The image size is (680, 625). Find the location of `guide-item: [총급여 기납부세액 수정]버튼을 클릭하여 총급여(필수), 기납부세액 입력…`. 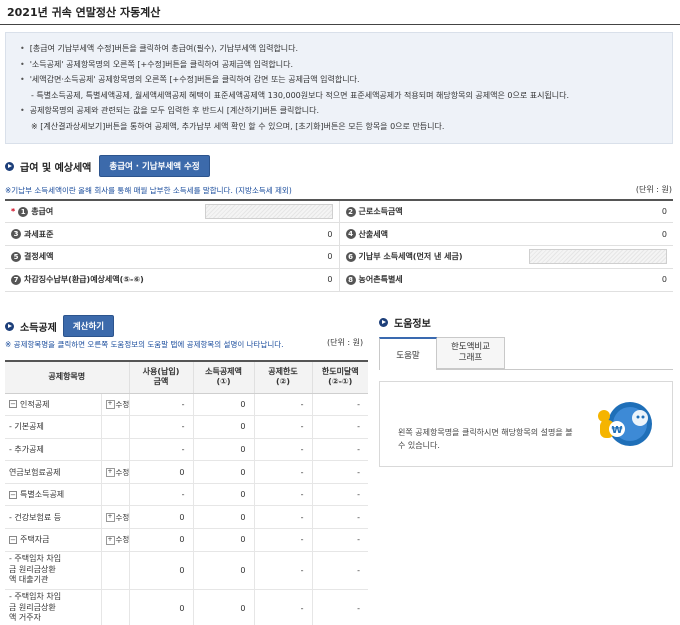

guide-item: [총급여 기납부세액 수정]버튼을 클릭하여 총급여(필수), 기납부세액 입력… is located at coordinates (340, 49).